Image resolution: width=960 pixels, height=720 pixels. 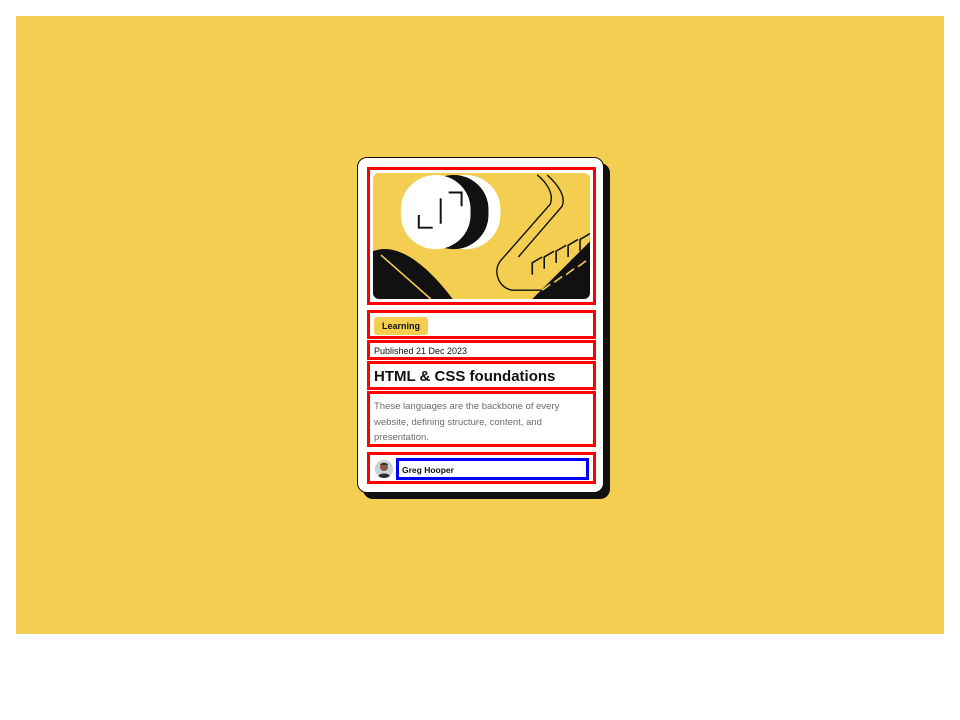 What do you see at coordinates (428, 470) in the screenshot?
I see `author-name: Greg Hooper` at bounding box center [428, 470].